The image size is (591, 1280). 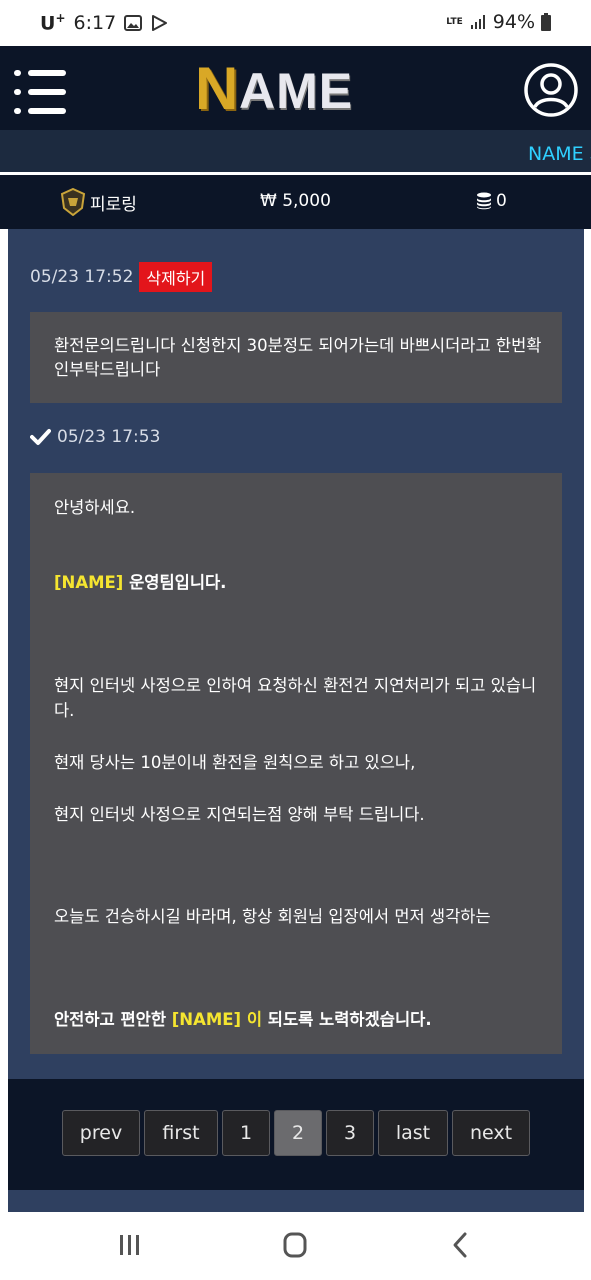 I want to click on user-level: 피로링, so click(x=98, y=202).